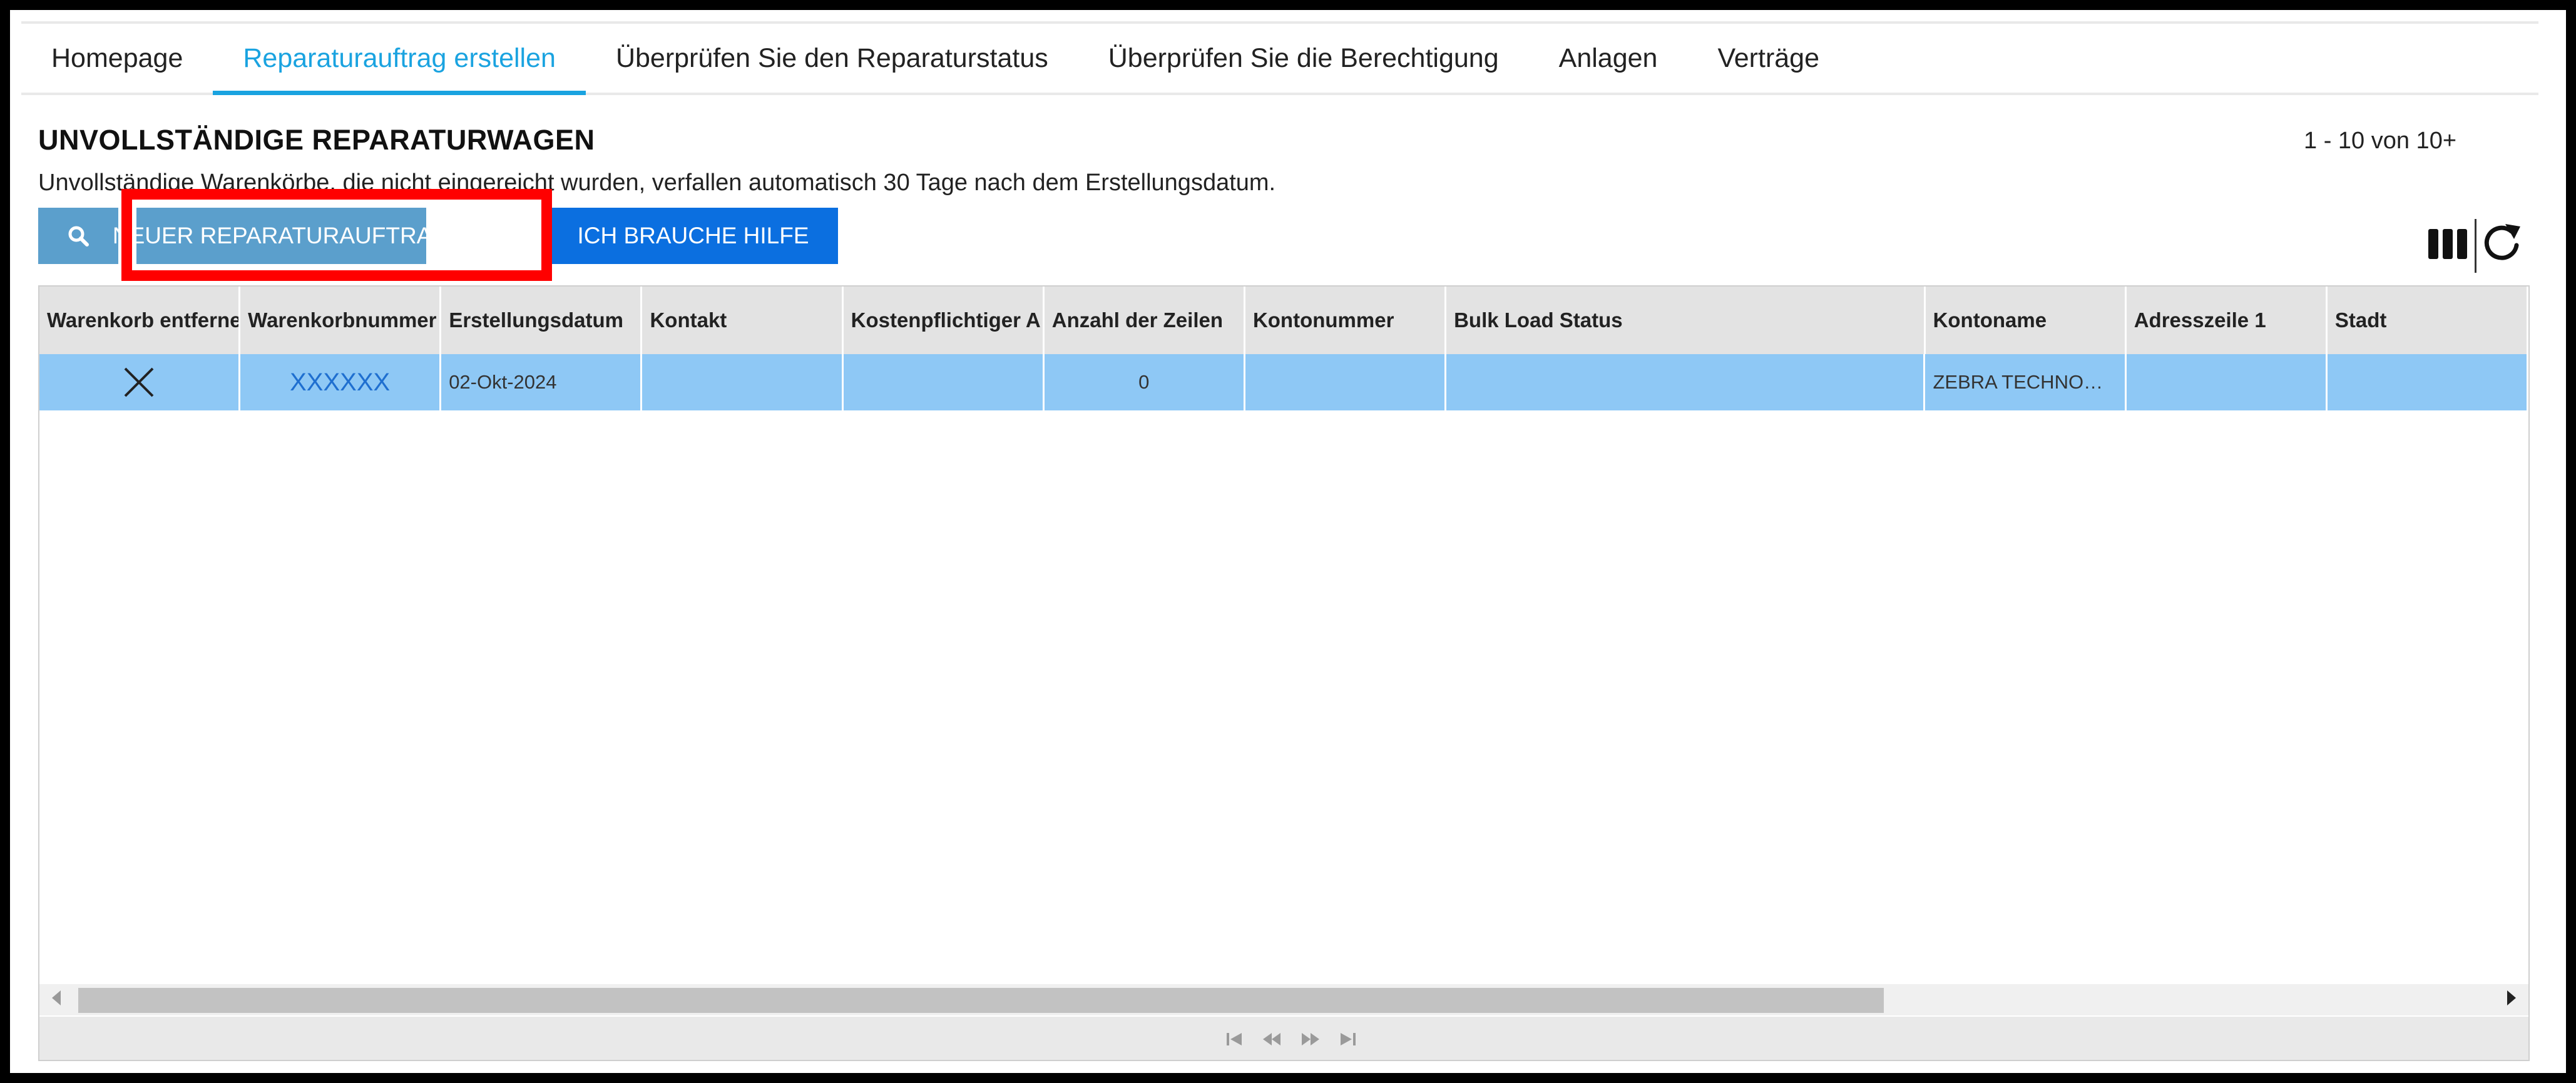  What do you see at coordinates (693, 236) in the screenshot?
I see `help-button: ICH BRAUCHE HILFE` at bounding box center [693, 236].